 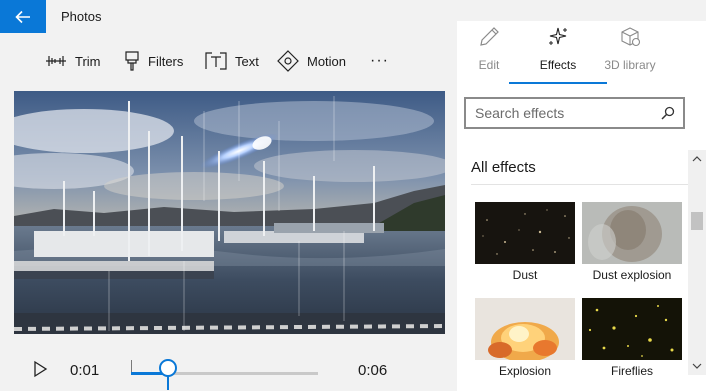 I want to click on app-title: Photos, so click(x=81, y=16).